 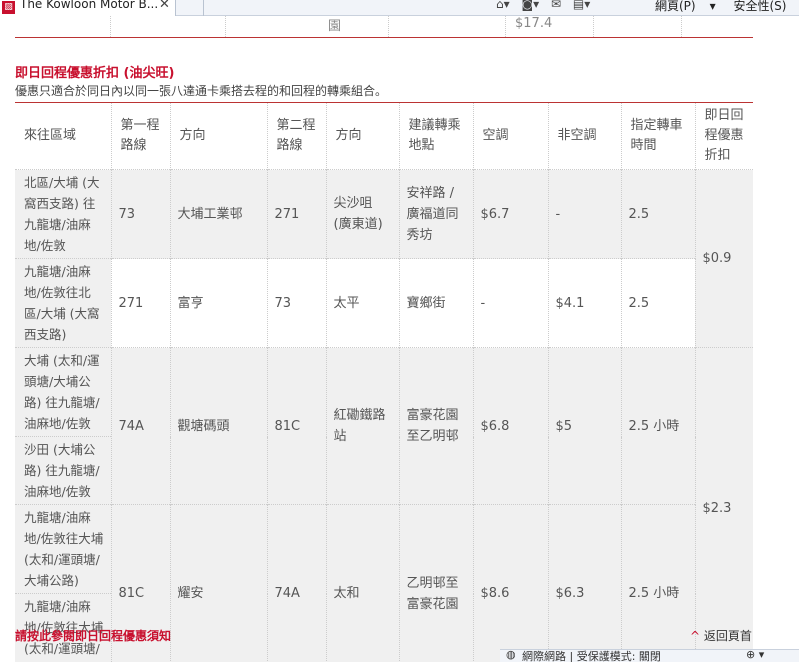 What do you see at coordinates (556, 5) in the screenshot?
I see `mail-icon: ✉` at bounding box center [556, 5].